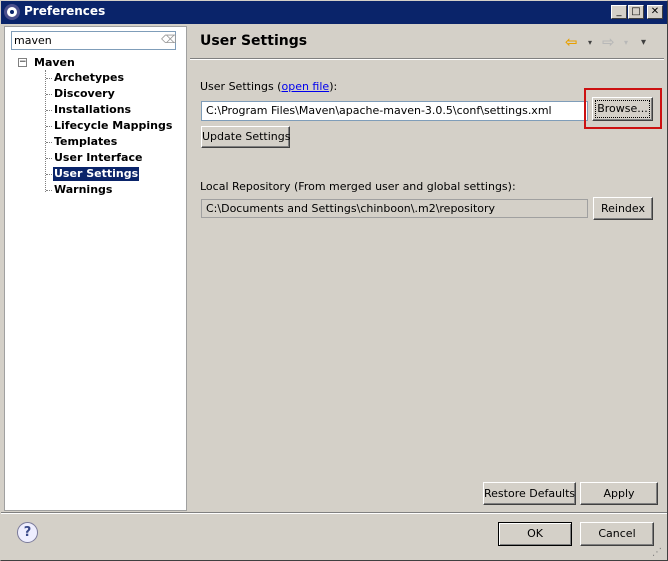 This screenshot has height=561, width=668. I want to click on minimize-button: _, so click(619, 12).